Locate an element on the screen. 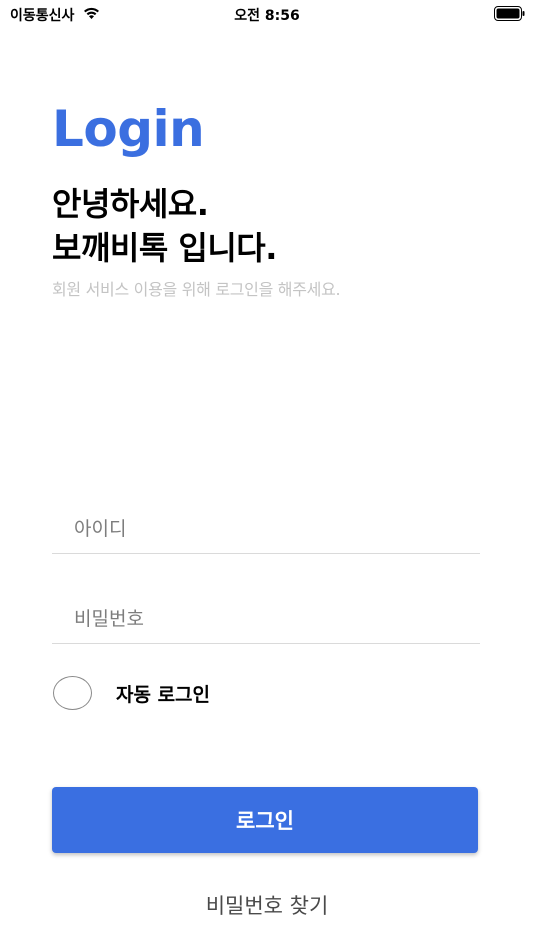 The image size is (534, 950). status-bar: 이동통신사 오전 8:56 is located at coordinates (267, 14).